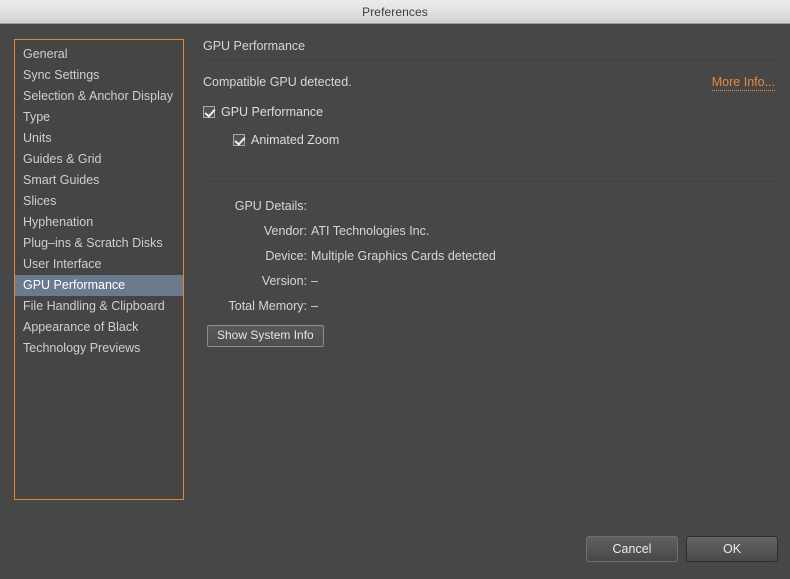 This screenshot has width=790, height=579. What do you see at coordinates (489, 281) in the screenshot?
I see `gpu-detail-row: Version: –` at bounding box center [489, 281].